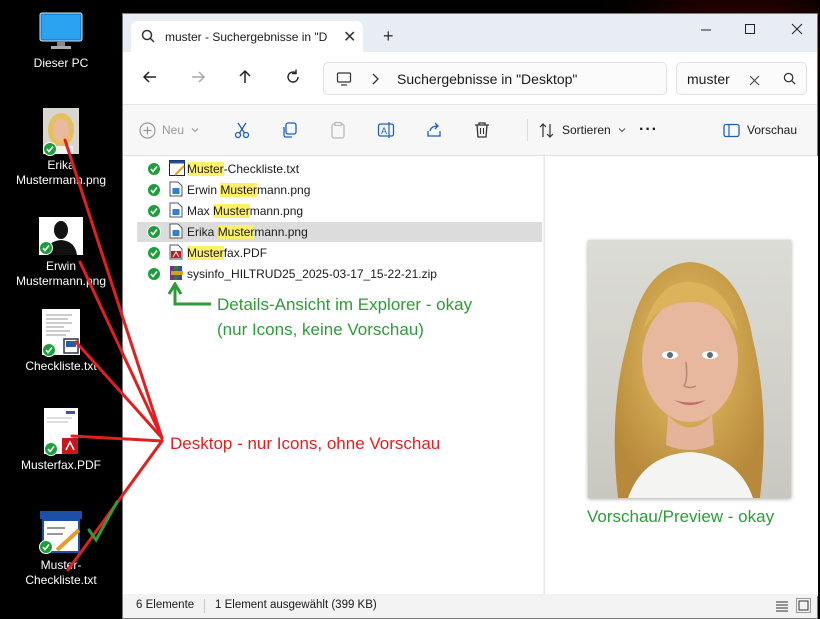  I want to click on rename-button: A, so click(386, 130).